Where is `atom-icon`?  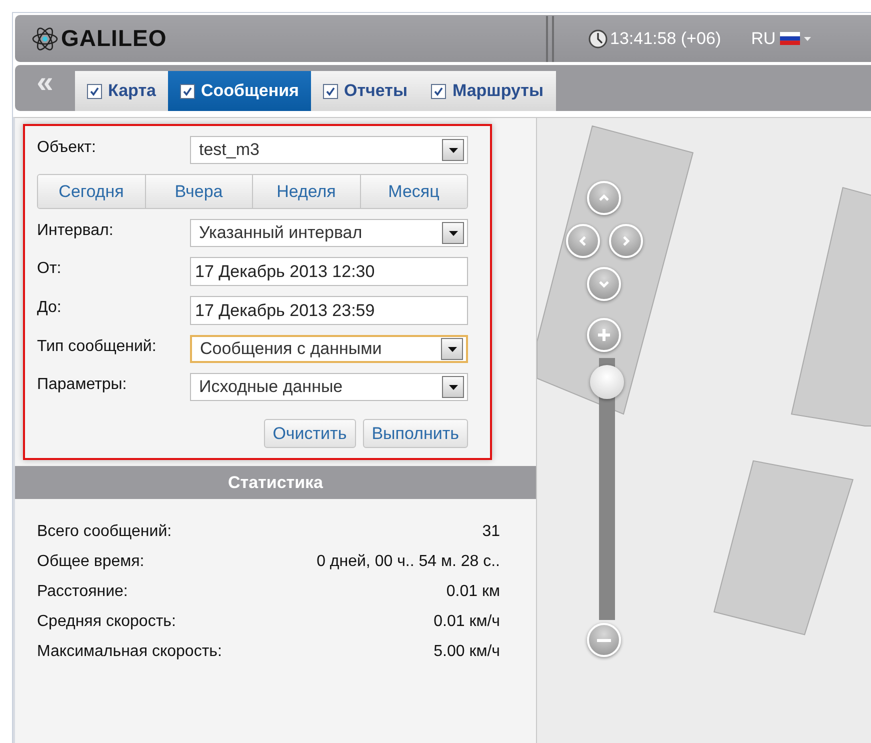
atom-icon is located at coordinates (45, 39).